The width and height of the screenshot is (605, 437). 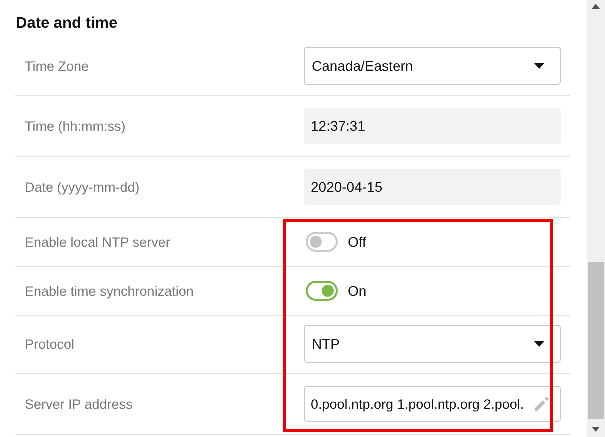 What do you see at coordinates (596, 340) in the screenshot?
I see `scroll-thumb` at bounding box center [596, 340].